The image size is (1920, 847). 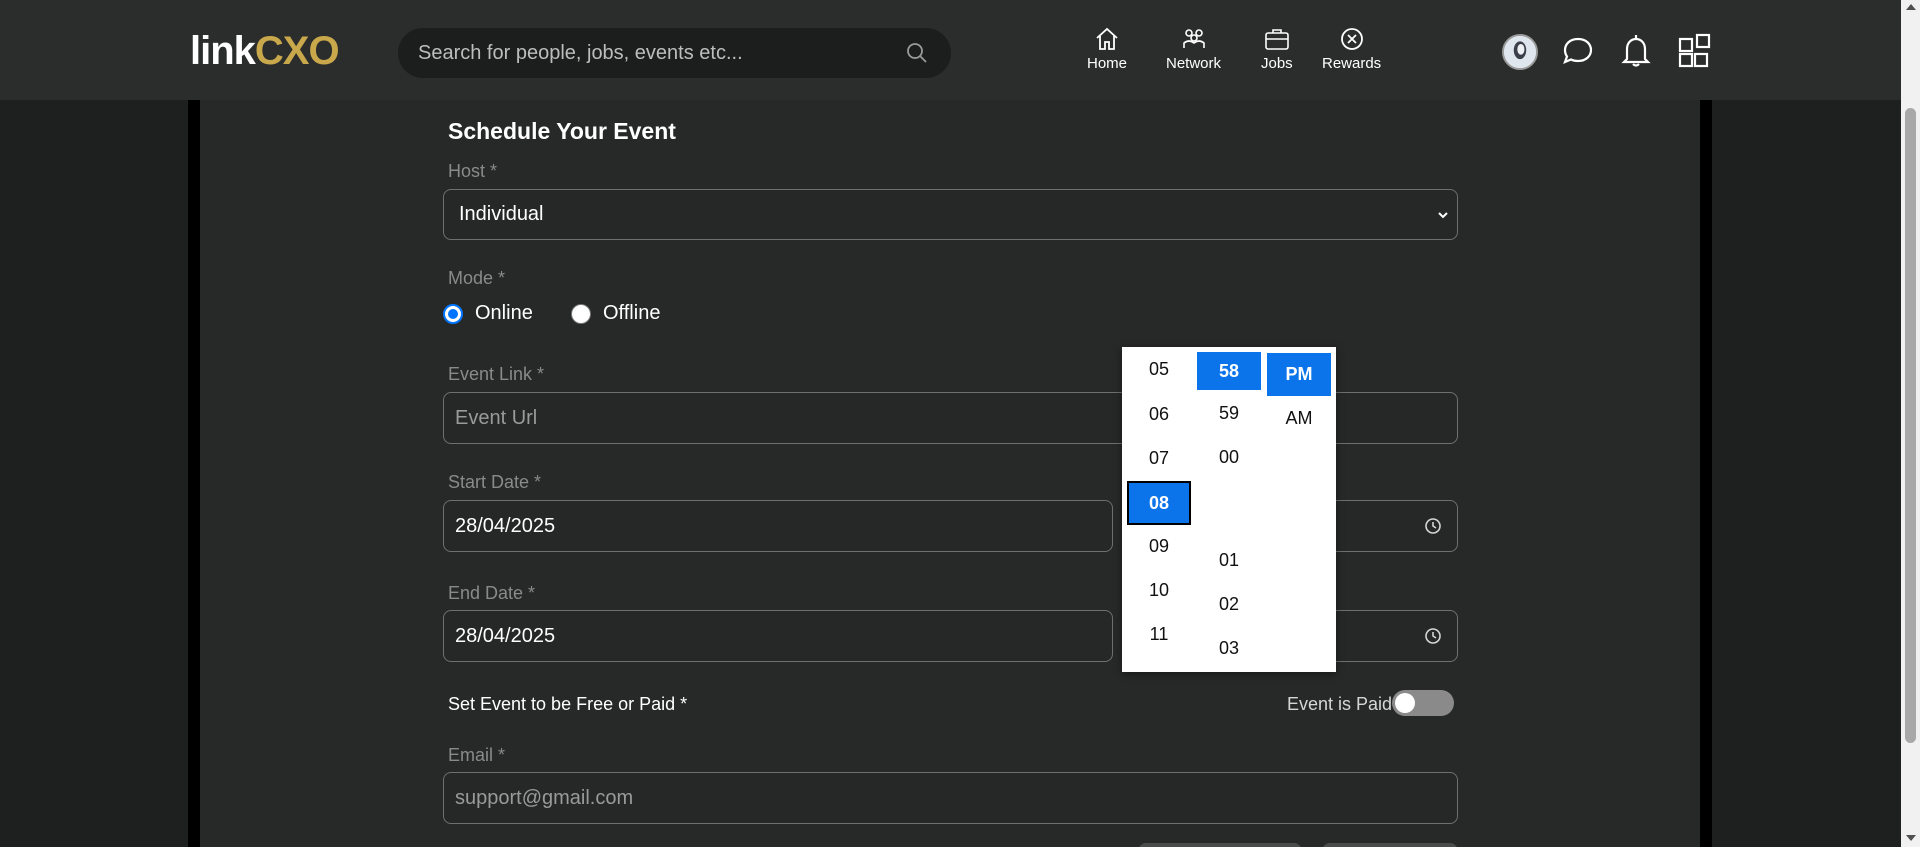 I want to click on network-icon, so click(x=1193, y=38).